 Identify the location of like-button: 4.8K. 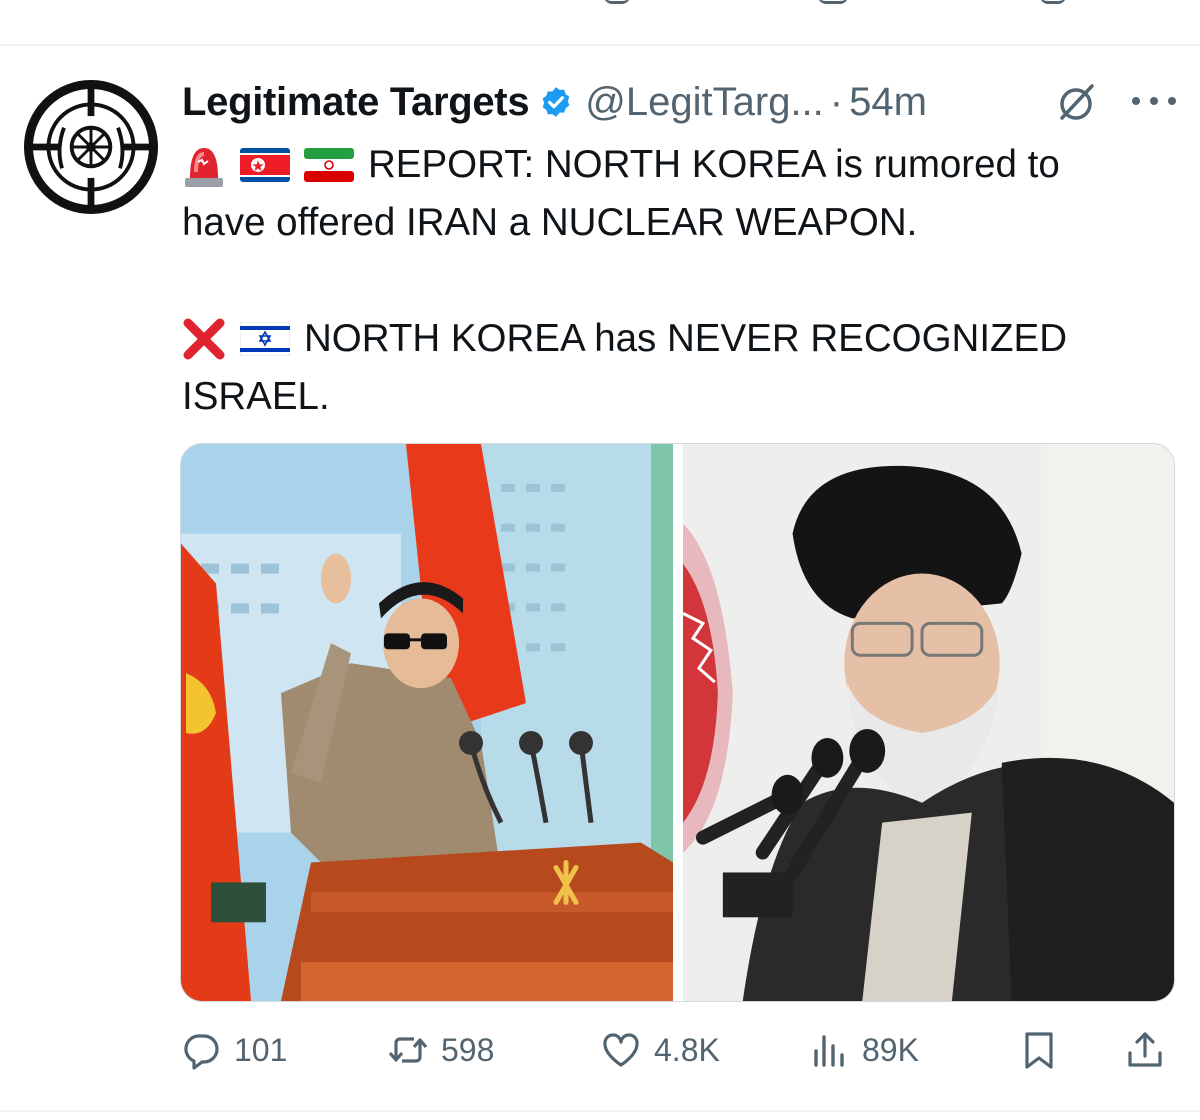
(660, 1050).